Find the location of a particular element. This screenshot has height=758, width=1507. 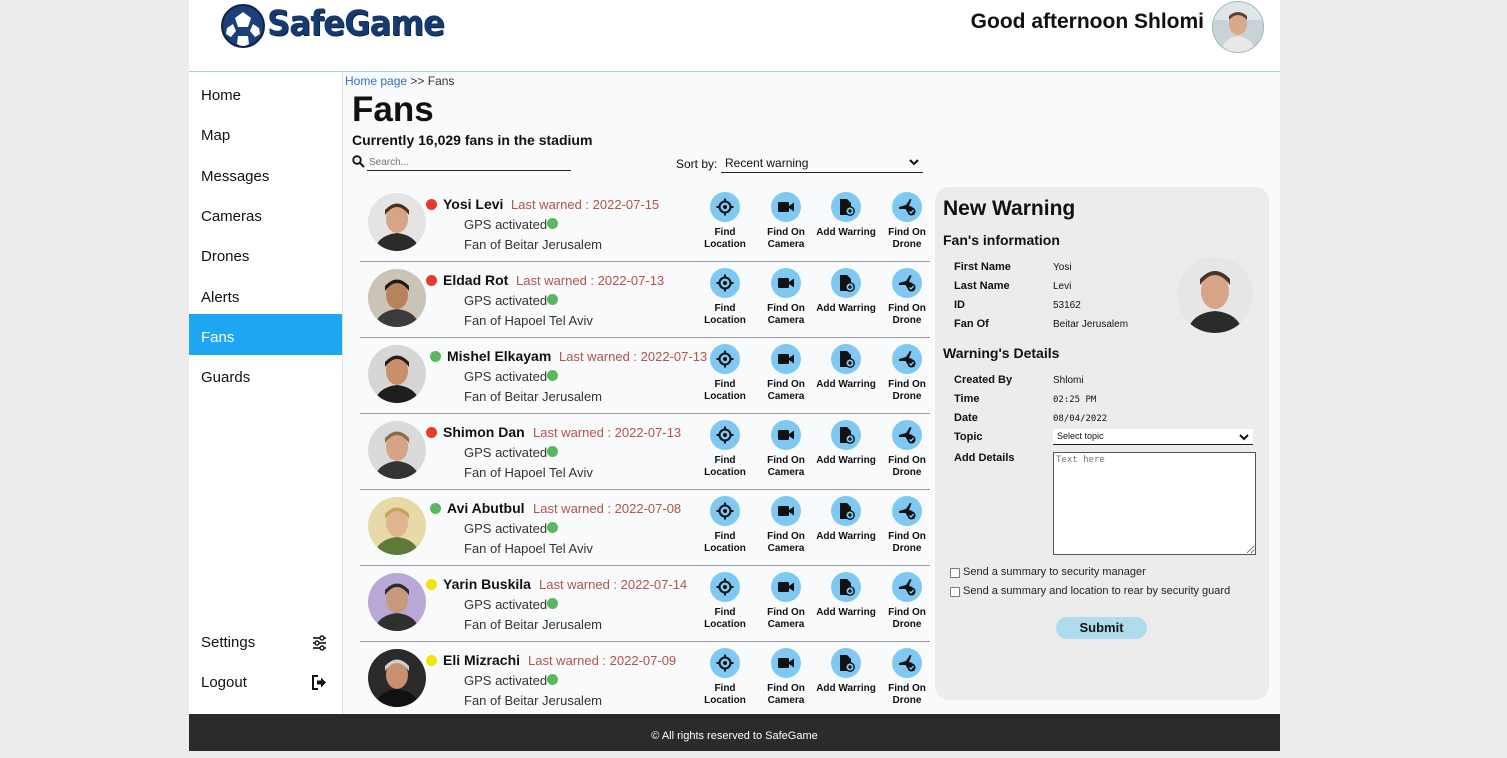

breadcrumb-home-link: Home page is located at coordinates (376, 81).